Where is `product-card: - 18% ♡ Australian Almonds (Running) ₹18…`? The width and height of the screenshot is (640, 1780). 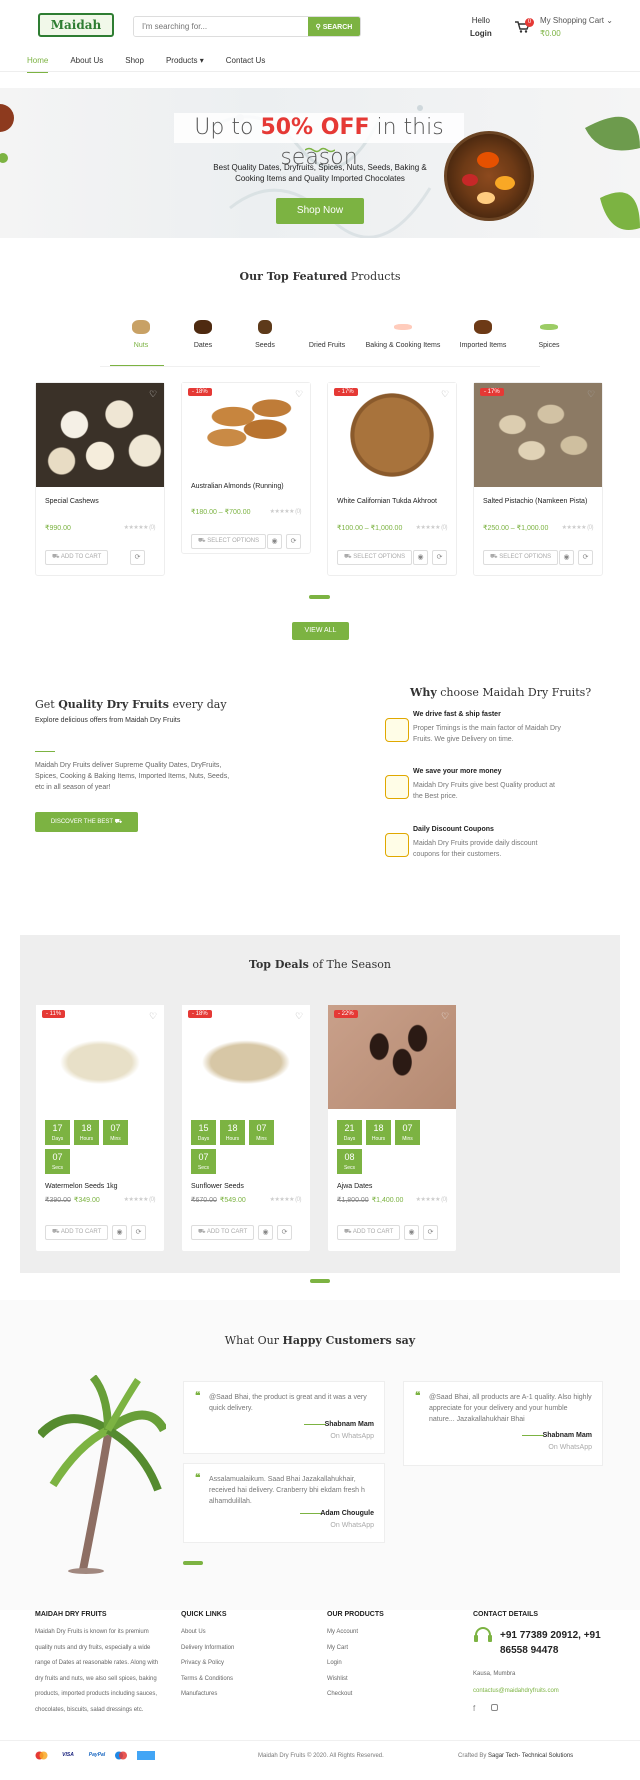 product-card: - 18% ♡ Australian Almonds (Running) ₹18… is located at coordinates (246, 468).